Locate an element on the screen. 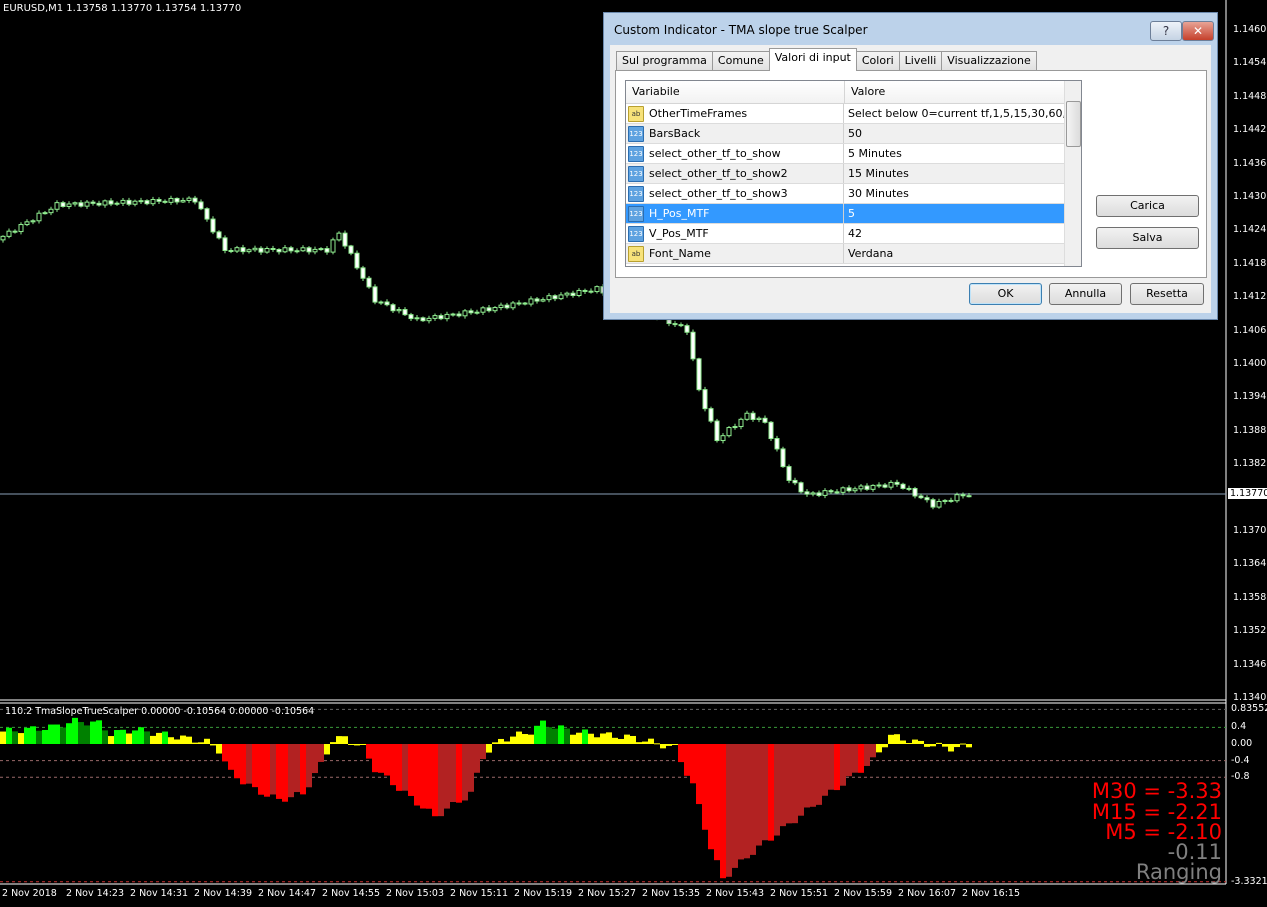 Image resolution: width=1267 pixels, height=907 pixels. indicator-tick-label: -3.33218 is located at coordinates (1249, 882).